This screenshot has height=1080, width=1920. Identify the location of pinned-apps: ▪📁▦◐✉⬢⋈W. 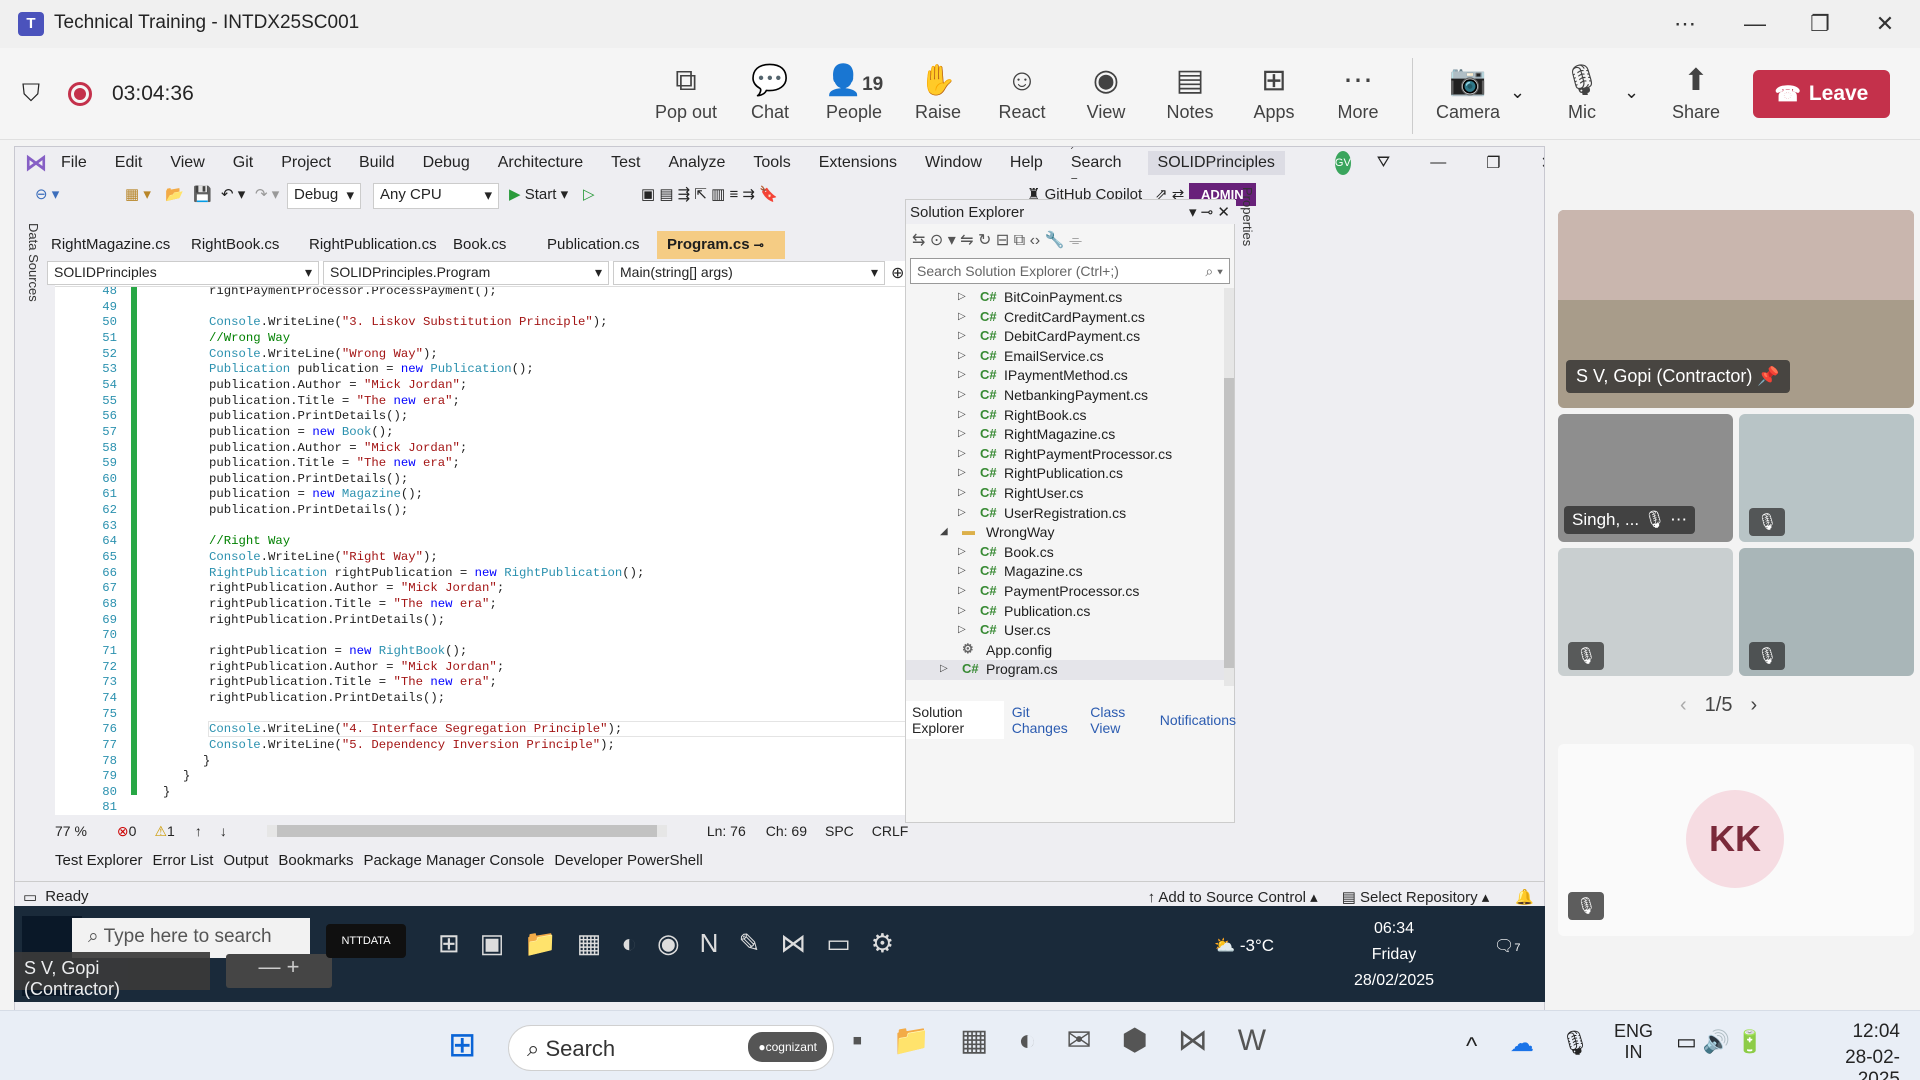
(1074, 1040).